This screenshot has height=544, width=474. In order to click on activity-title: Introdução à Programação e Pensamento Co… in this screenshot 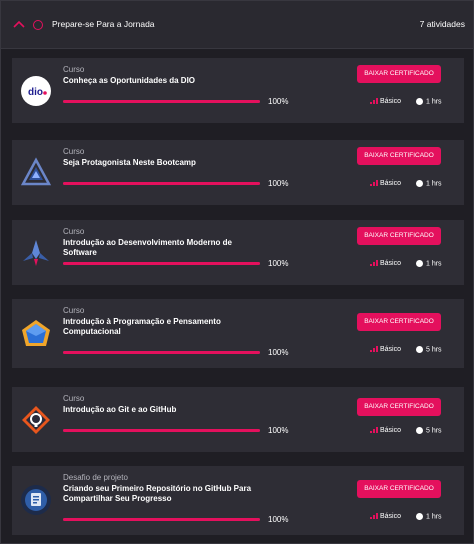, I will do `click(158, 327)`.